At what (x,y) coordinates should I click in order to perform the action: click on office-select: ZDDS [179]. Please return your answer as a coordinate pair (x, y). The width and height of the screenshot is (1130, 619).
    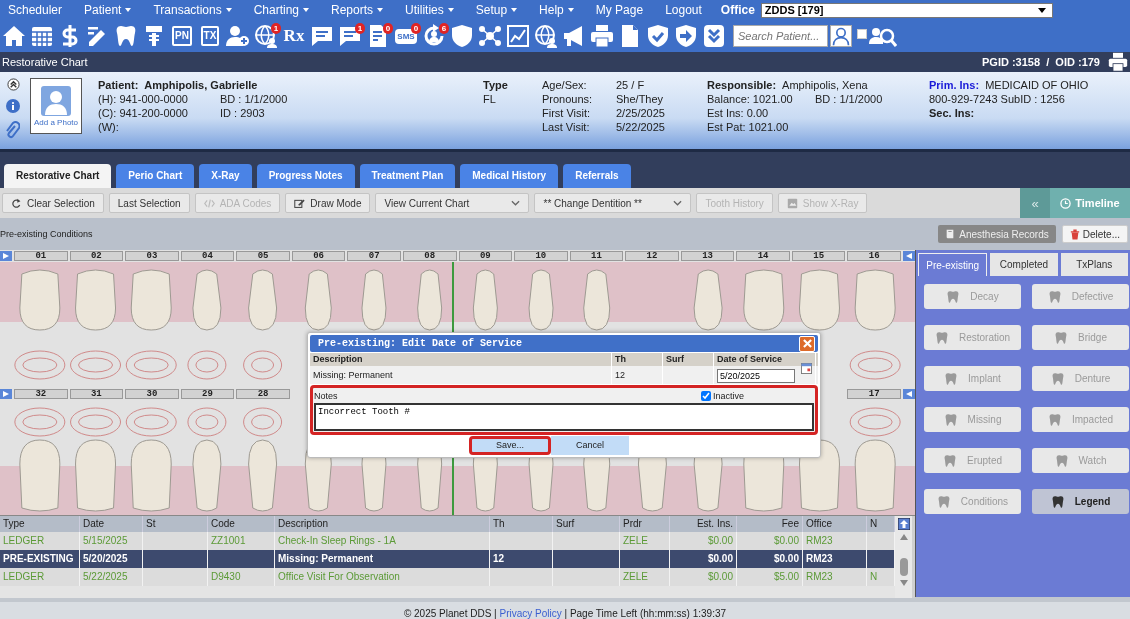
    Looking at the image, I should click on (906, 10).